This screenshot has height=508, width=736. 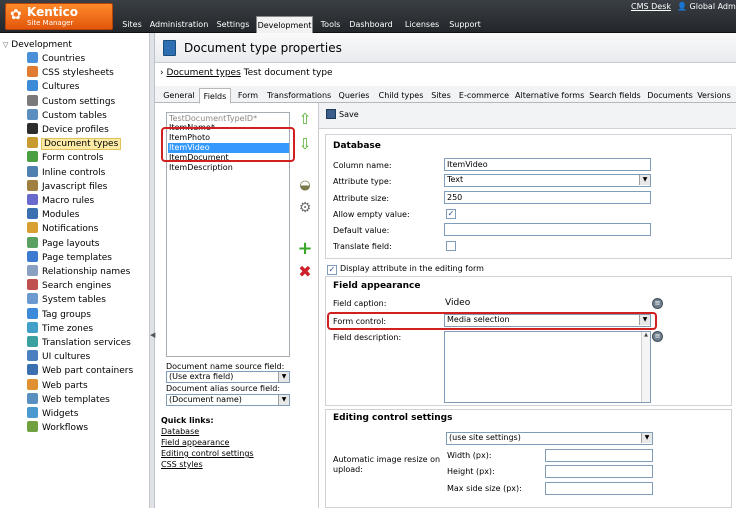 What do you see at coordinates (547, 164) in the screenshot?
I see `column-name-input: ItemVideo` at bounding box center [547, 164].